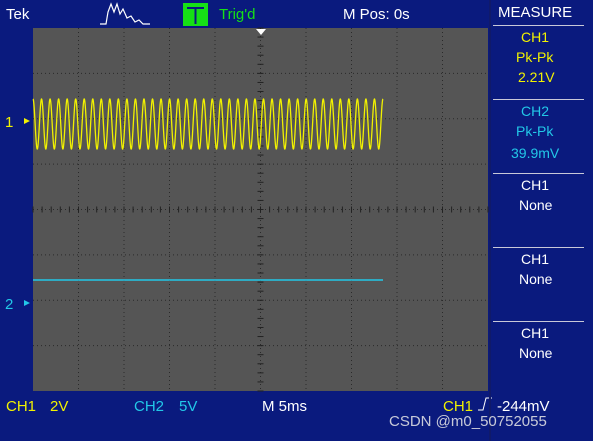 This screenshot has width=593, height=441. Describe the element at coordinates (535, 57) in the screenshot. I see `measure-slot-1-type: Pk-Pk` at that location.